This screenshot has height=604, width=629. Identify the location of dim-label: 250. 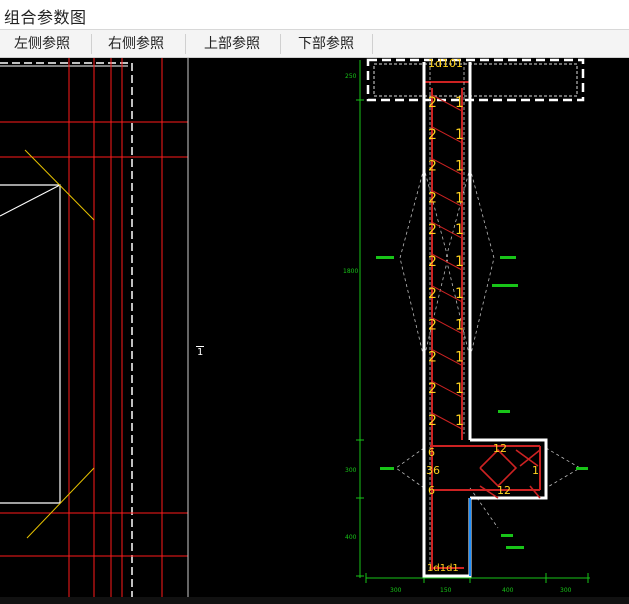
(351, 76).